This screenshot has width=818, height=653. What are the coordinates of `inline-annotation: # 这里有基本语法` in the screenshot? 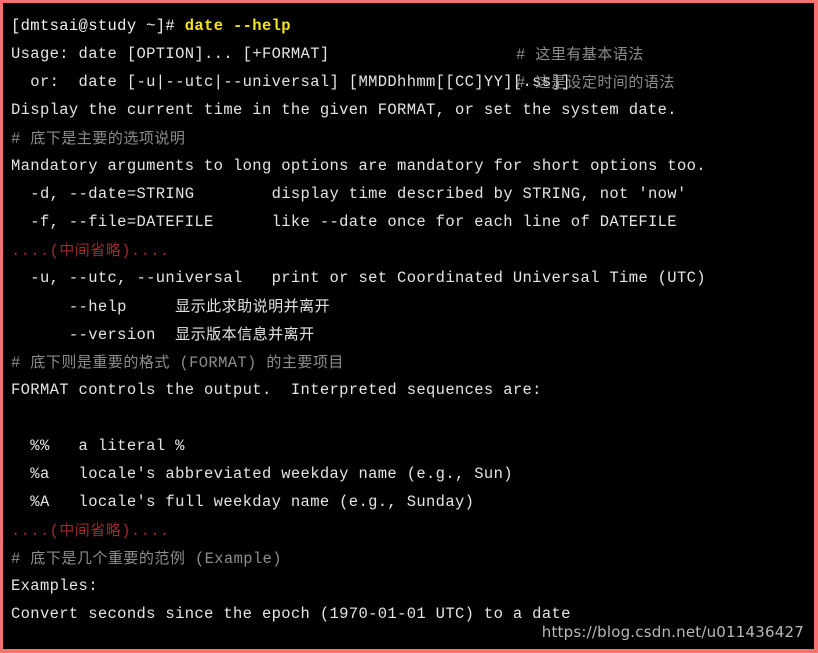 It's located at (580, 54).